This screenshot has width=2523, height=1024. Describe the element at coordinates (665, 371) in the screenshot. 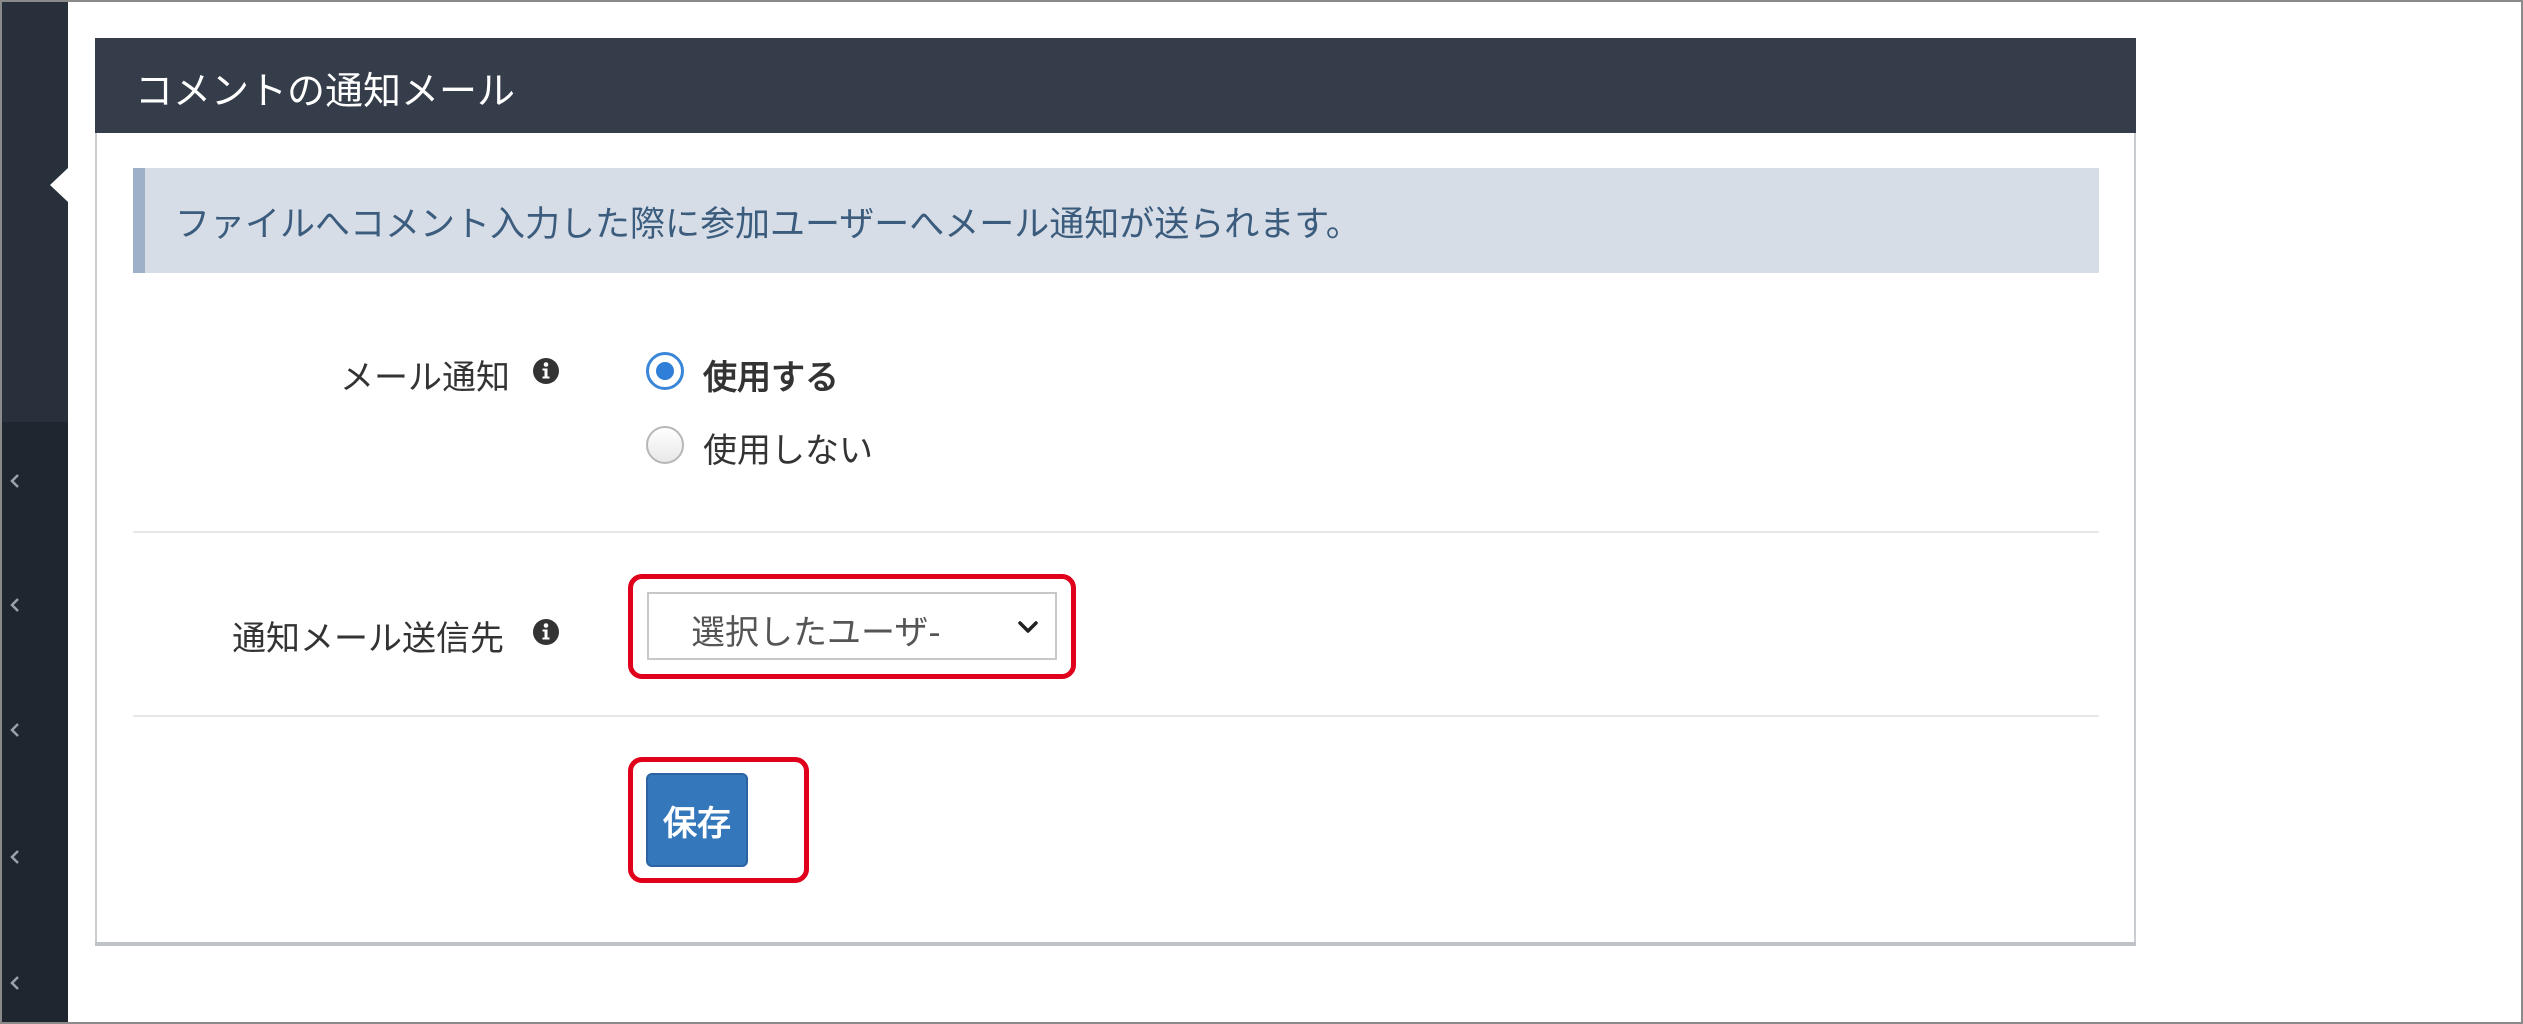

I see `radio-use` at that location.